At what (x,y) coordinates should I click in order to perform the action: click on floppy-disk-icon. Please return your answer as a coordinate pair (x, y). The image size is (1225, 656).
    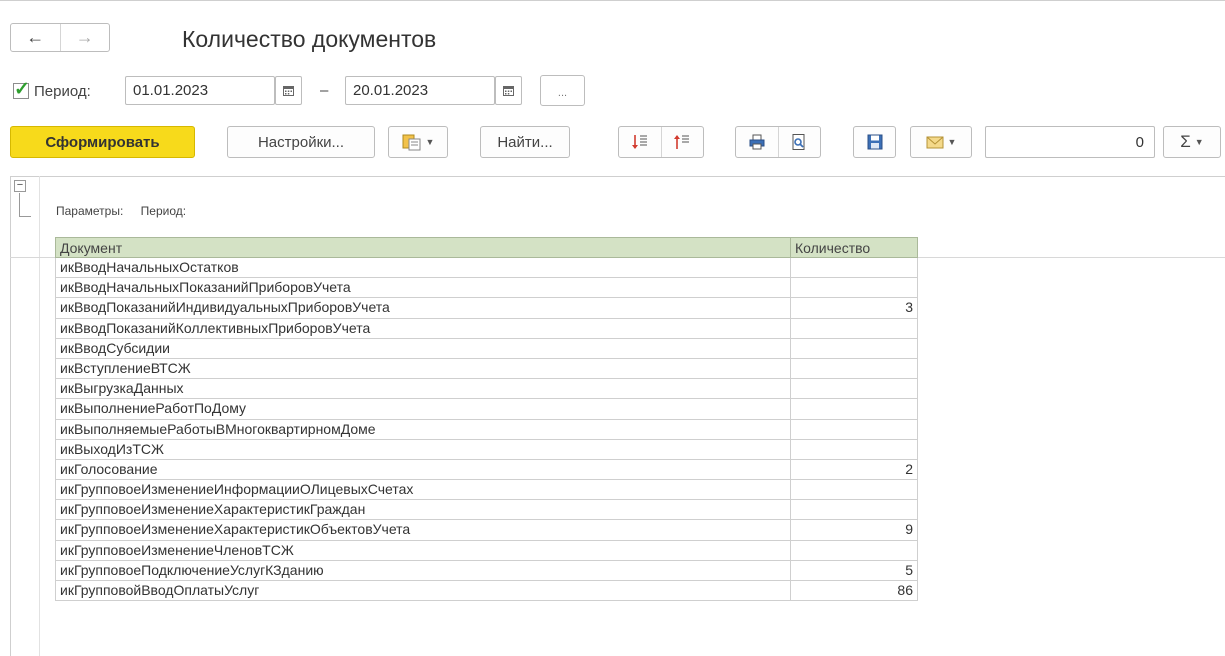
    Looking at the image, I should click on (874, 142).